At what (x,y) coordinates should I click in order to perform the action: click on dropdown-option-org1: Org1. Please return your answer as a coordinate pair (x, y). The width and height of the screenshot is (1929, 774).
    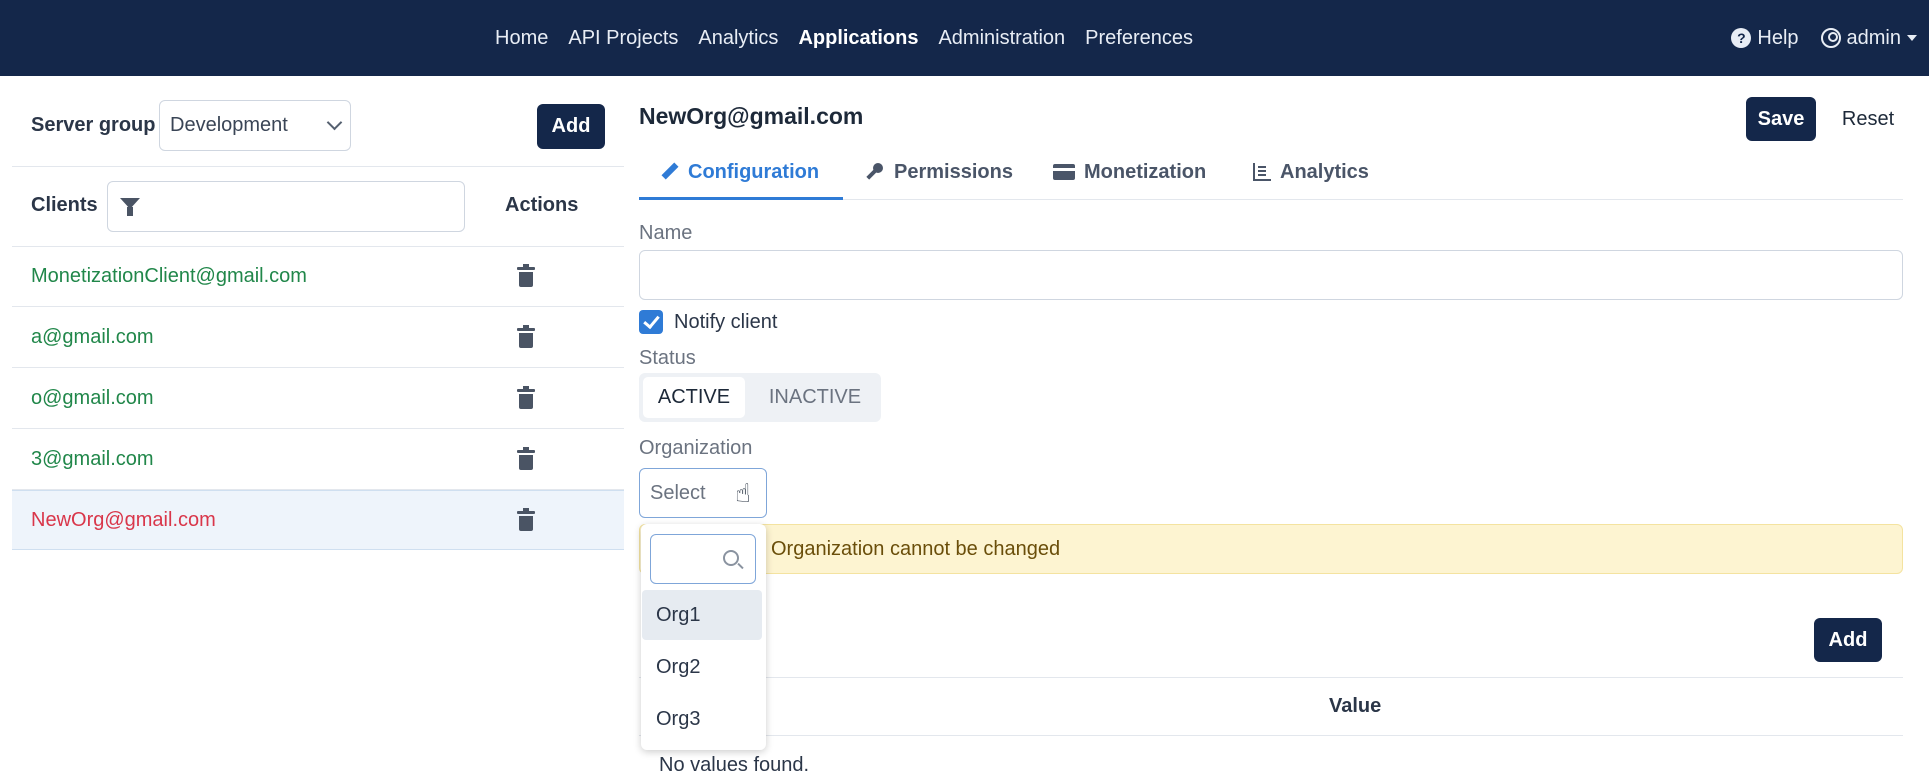
    Looking at the image, I should click on (702, 615).